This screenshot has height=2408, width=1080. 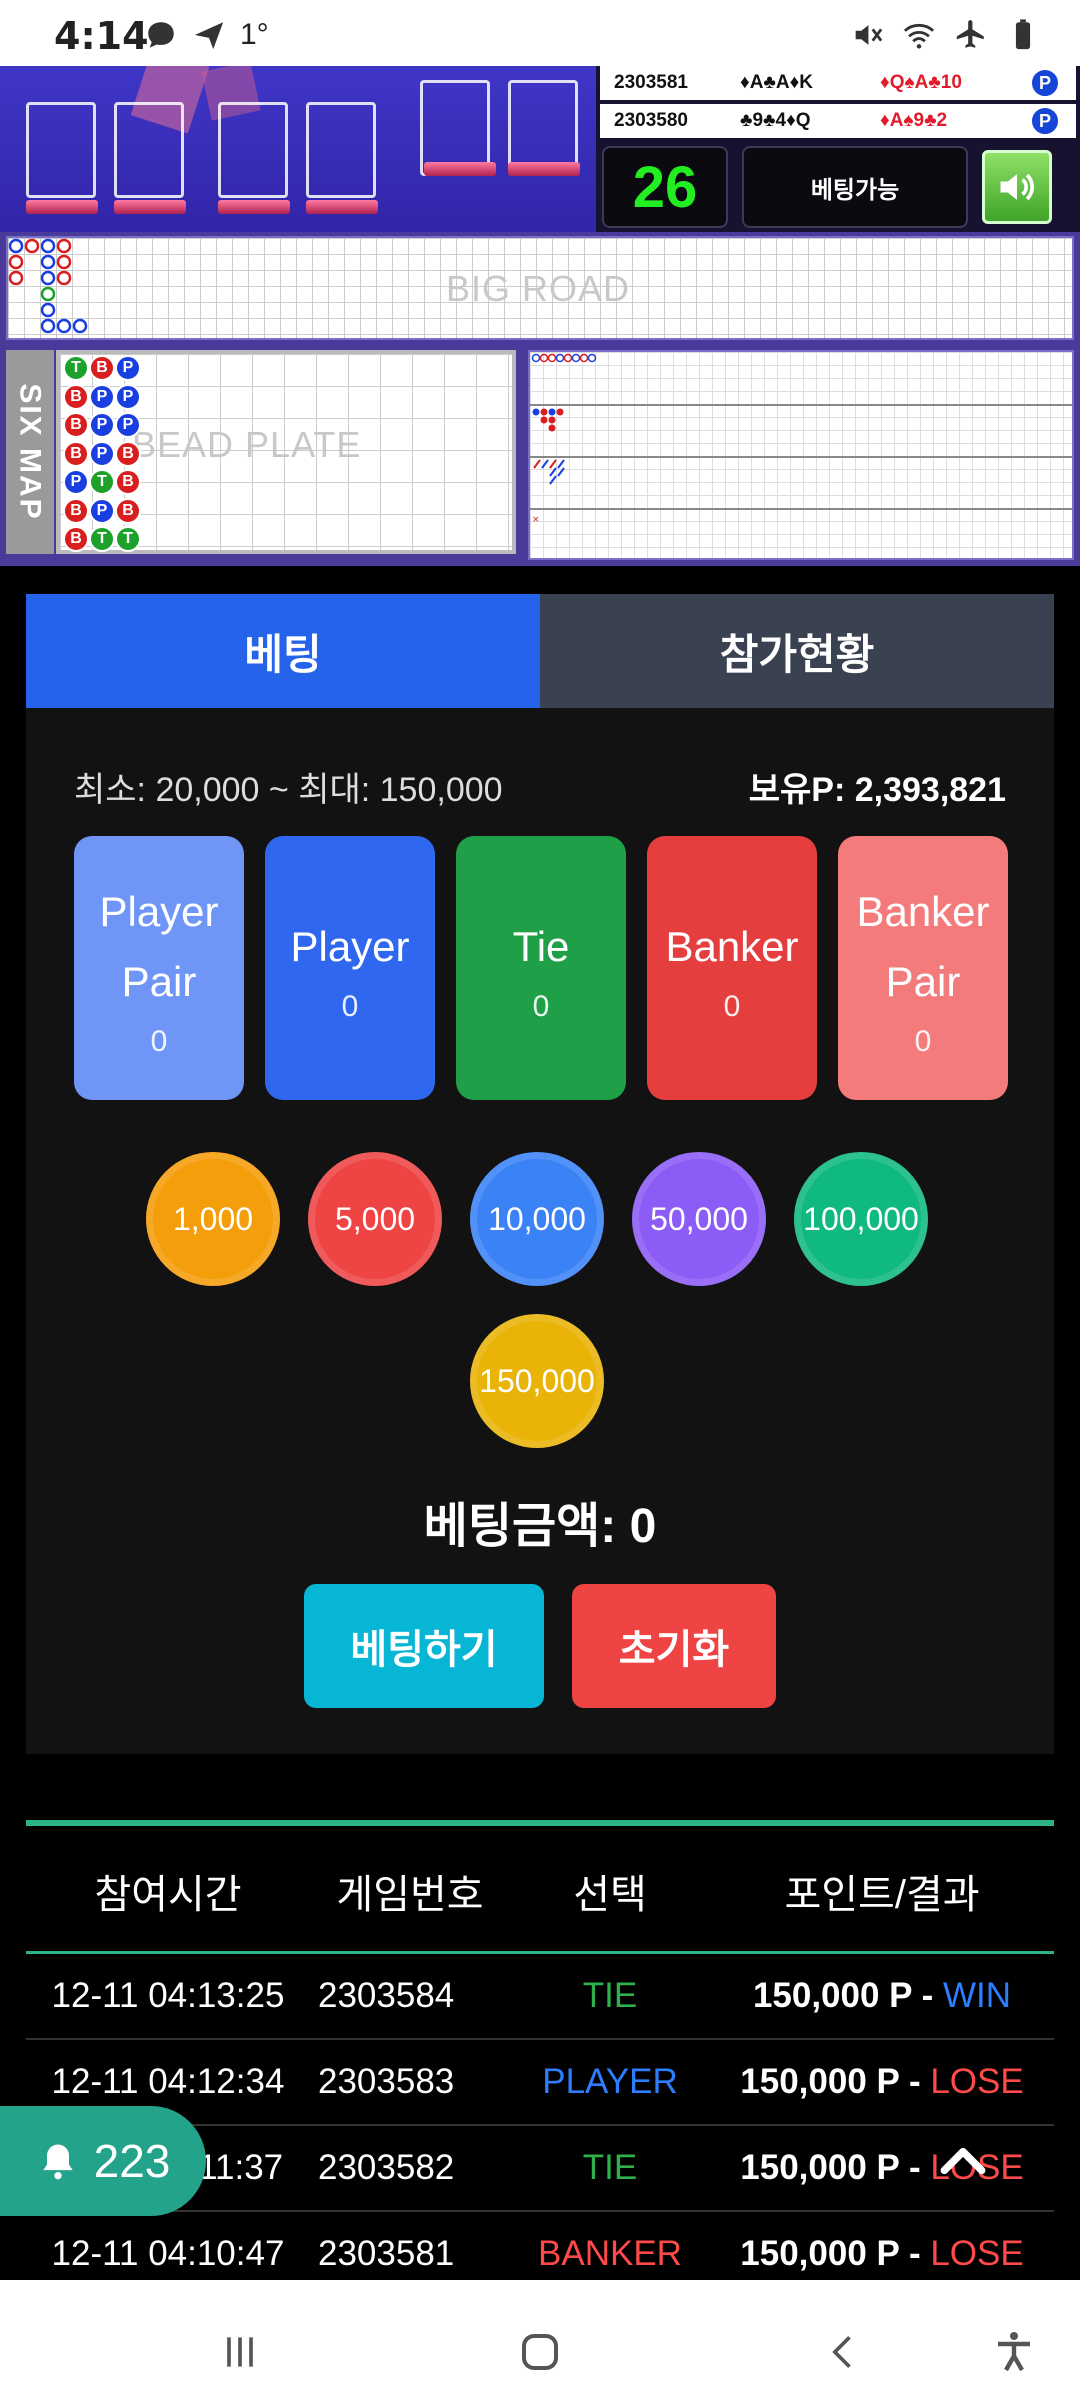 What do you see at coordinates (923, 911) in the screenshot?
I see `bet-option-label: Banker` at bounding box center [923, 911].